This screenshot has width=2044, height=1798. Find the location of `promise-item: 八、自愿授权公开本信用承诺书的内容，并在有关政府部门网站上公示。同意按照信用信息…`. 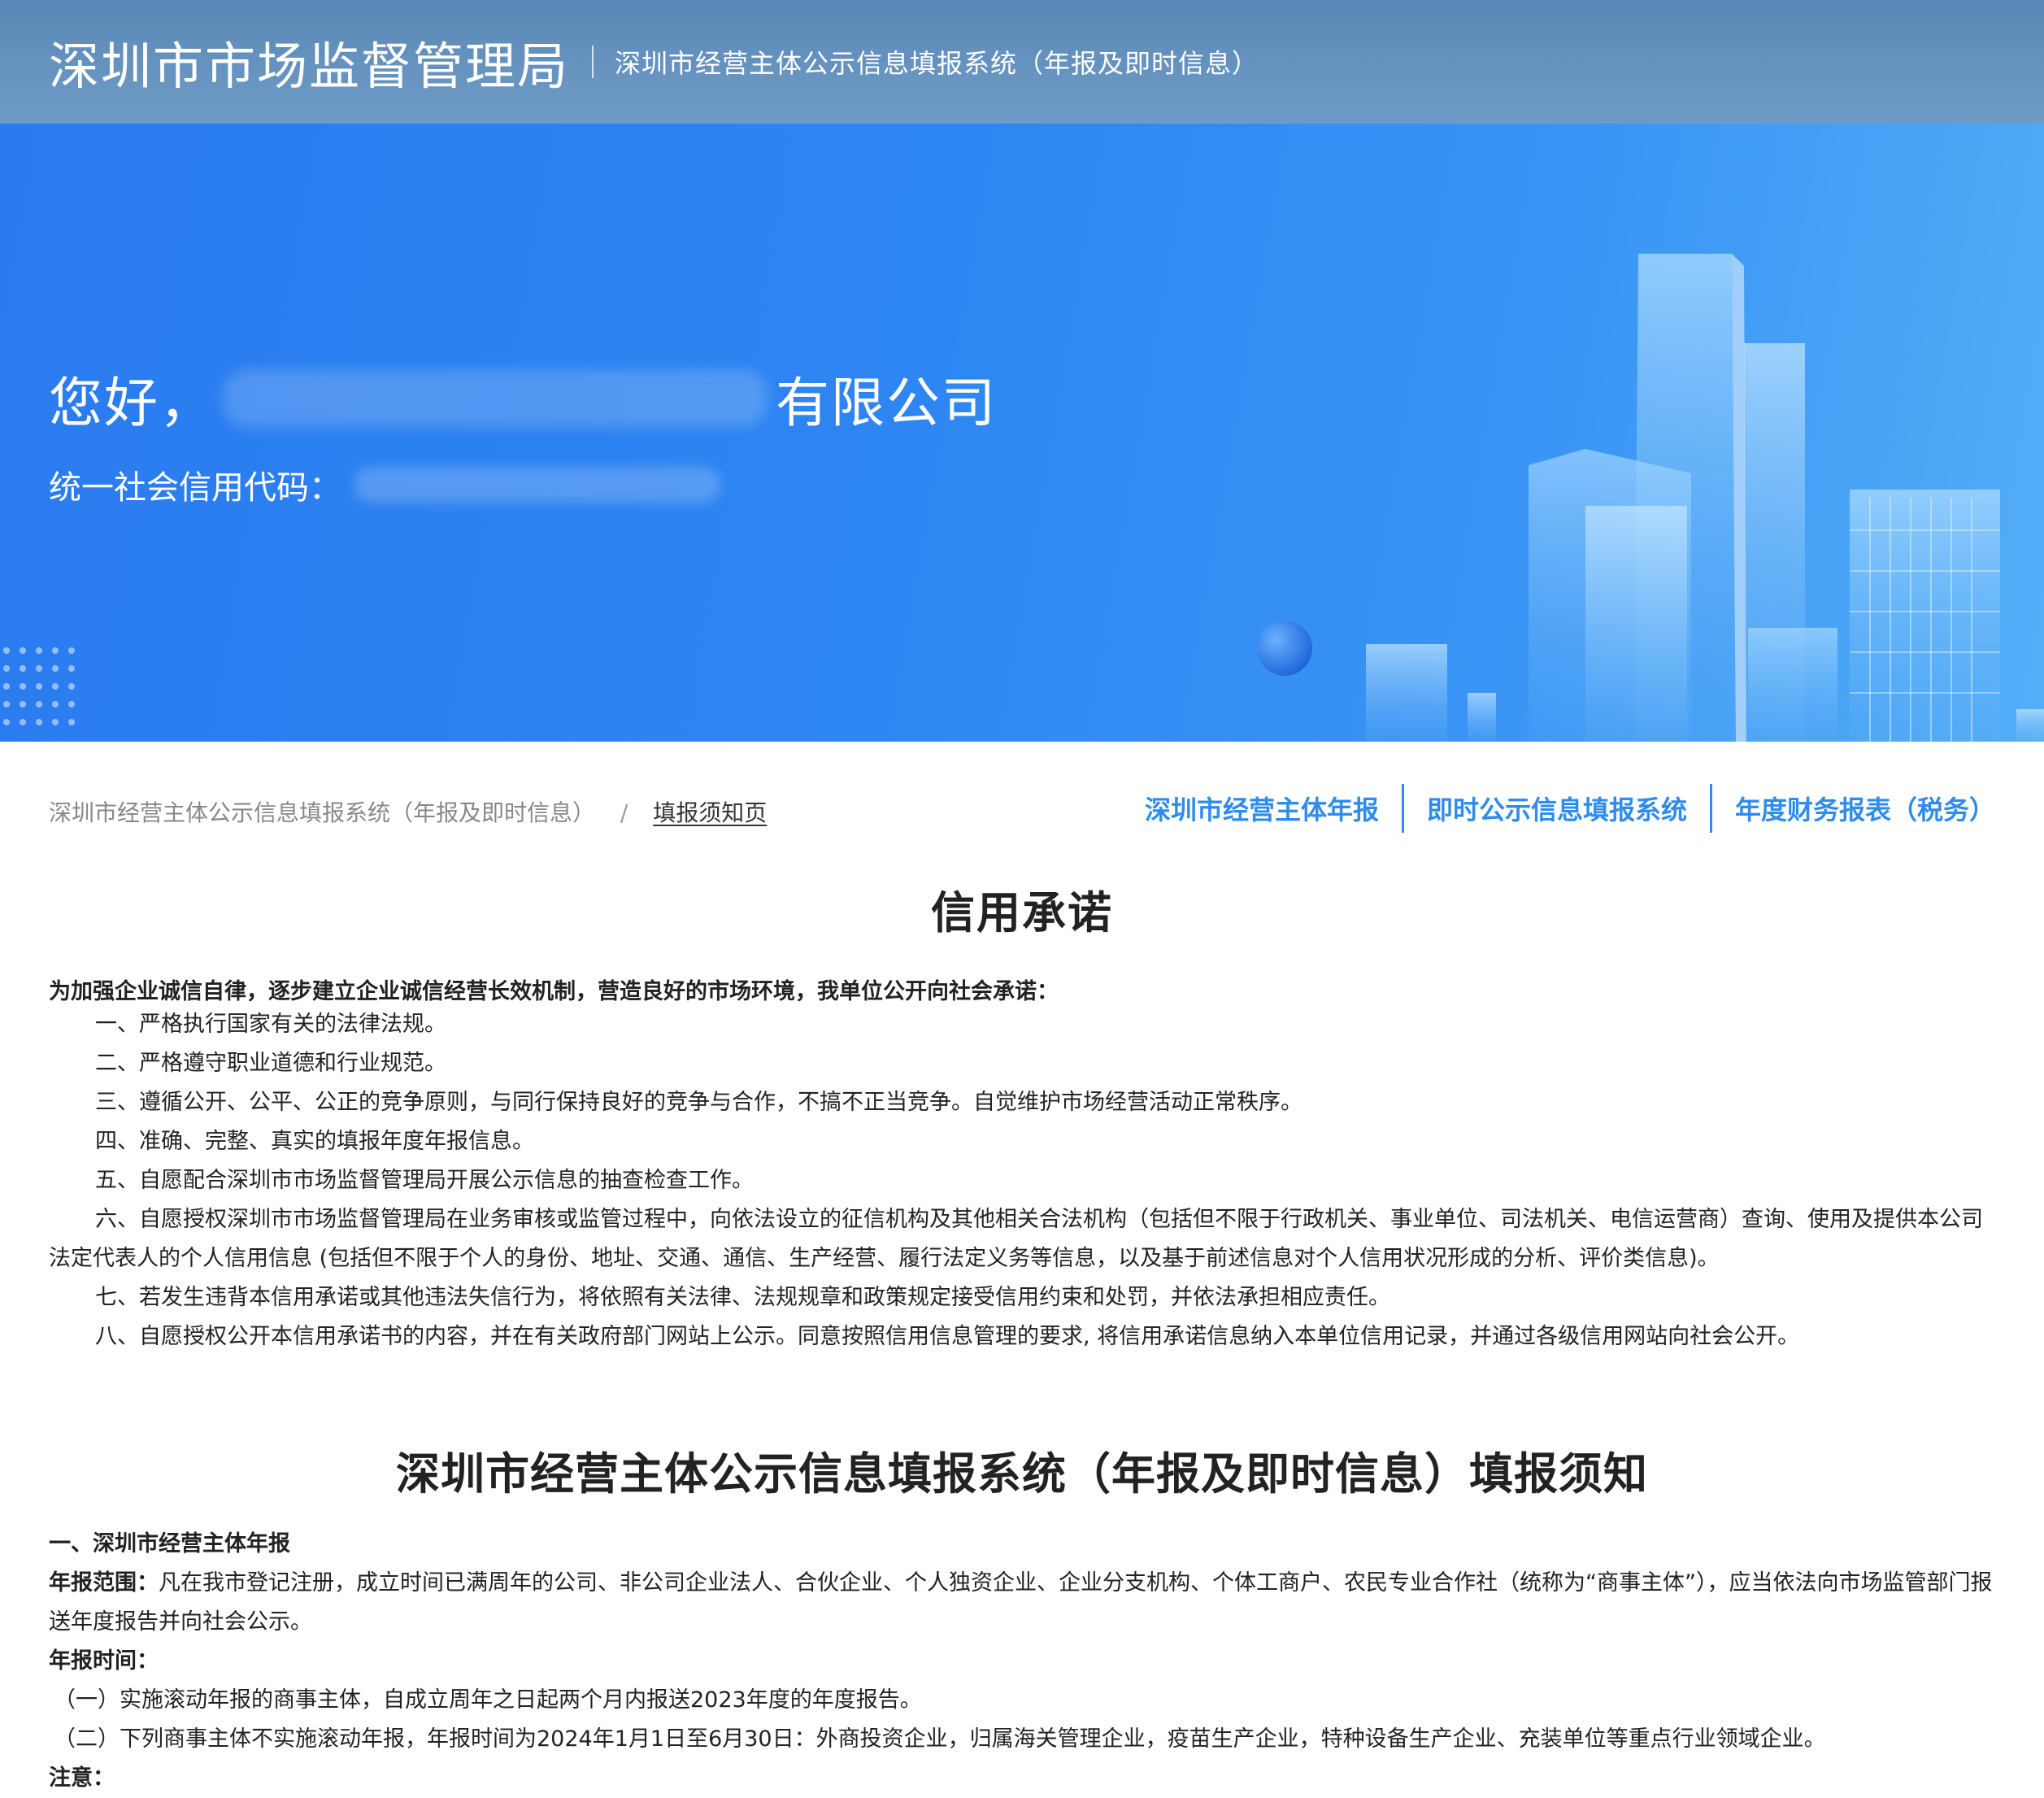

promise-item: 八、自愿授权公开本信用承诺书的内容，并在有关政府部门网站上公示。同意按照信用信息… is located at coordinates (947, 1336).